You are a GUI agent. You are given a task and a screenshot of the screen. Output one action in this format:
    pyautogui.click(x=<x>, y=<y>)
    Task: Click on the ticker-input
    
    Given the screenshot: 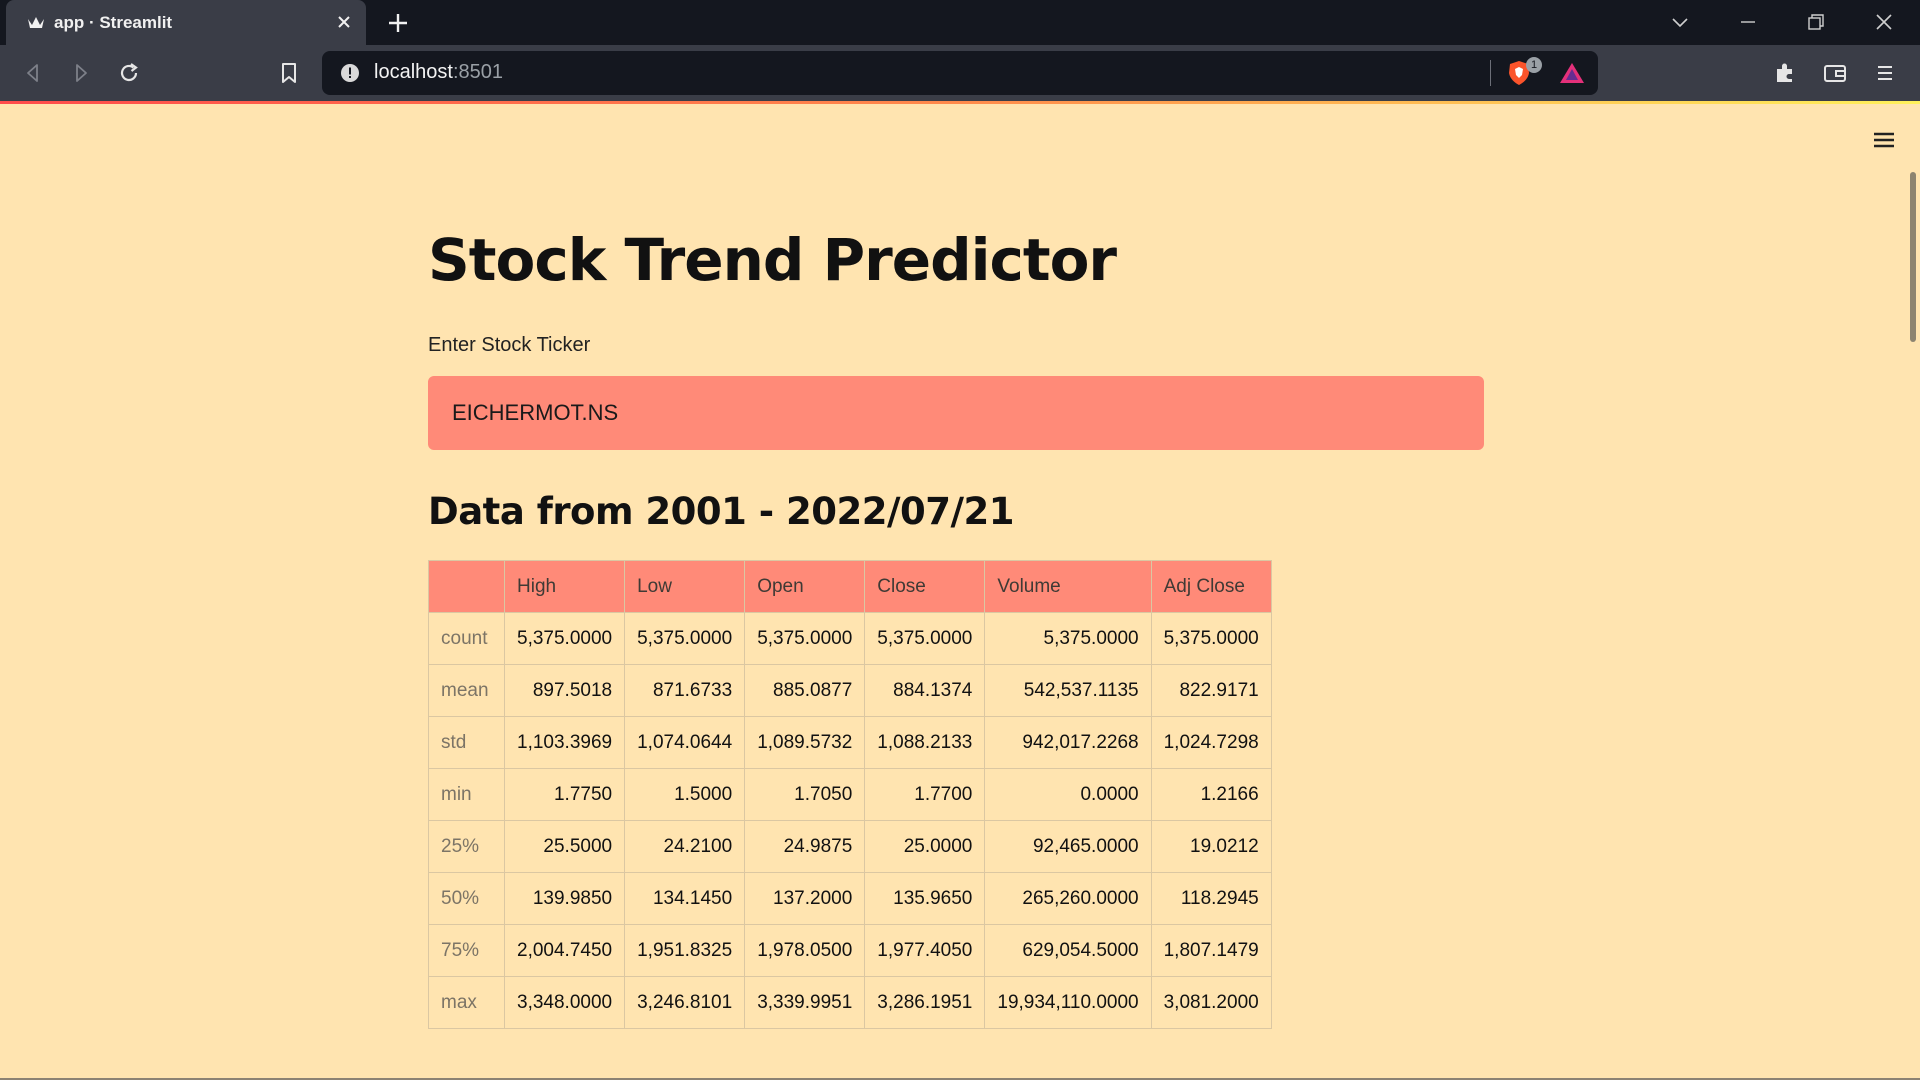 What is the action you would take?
    pyautogui.click(x=952, y=413)
    